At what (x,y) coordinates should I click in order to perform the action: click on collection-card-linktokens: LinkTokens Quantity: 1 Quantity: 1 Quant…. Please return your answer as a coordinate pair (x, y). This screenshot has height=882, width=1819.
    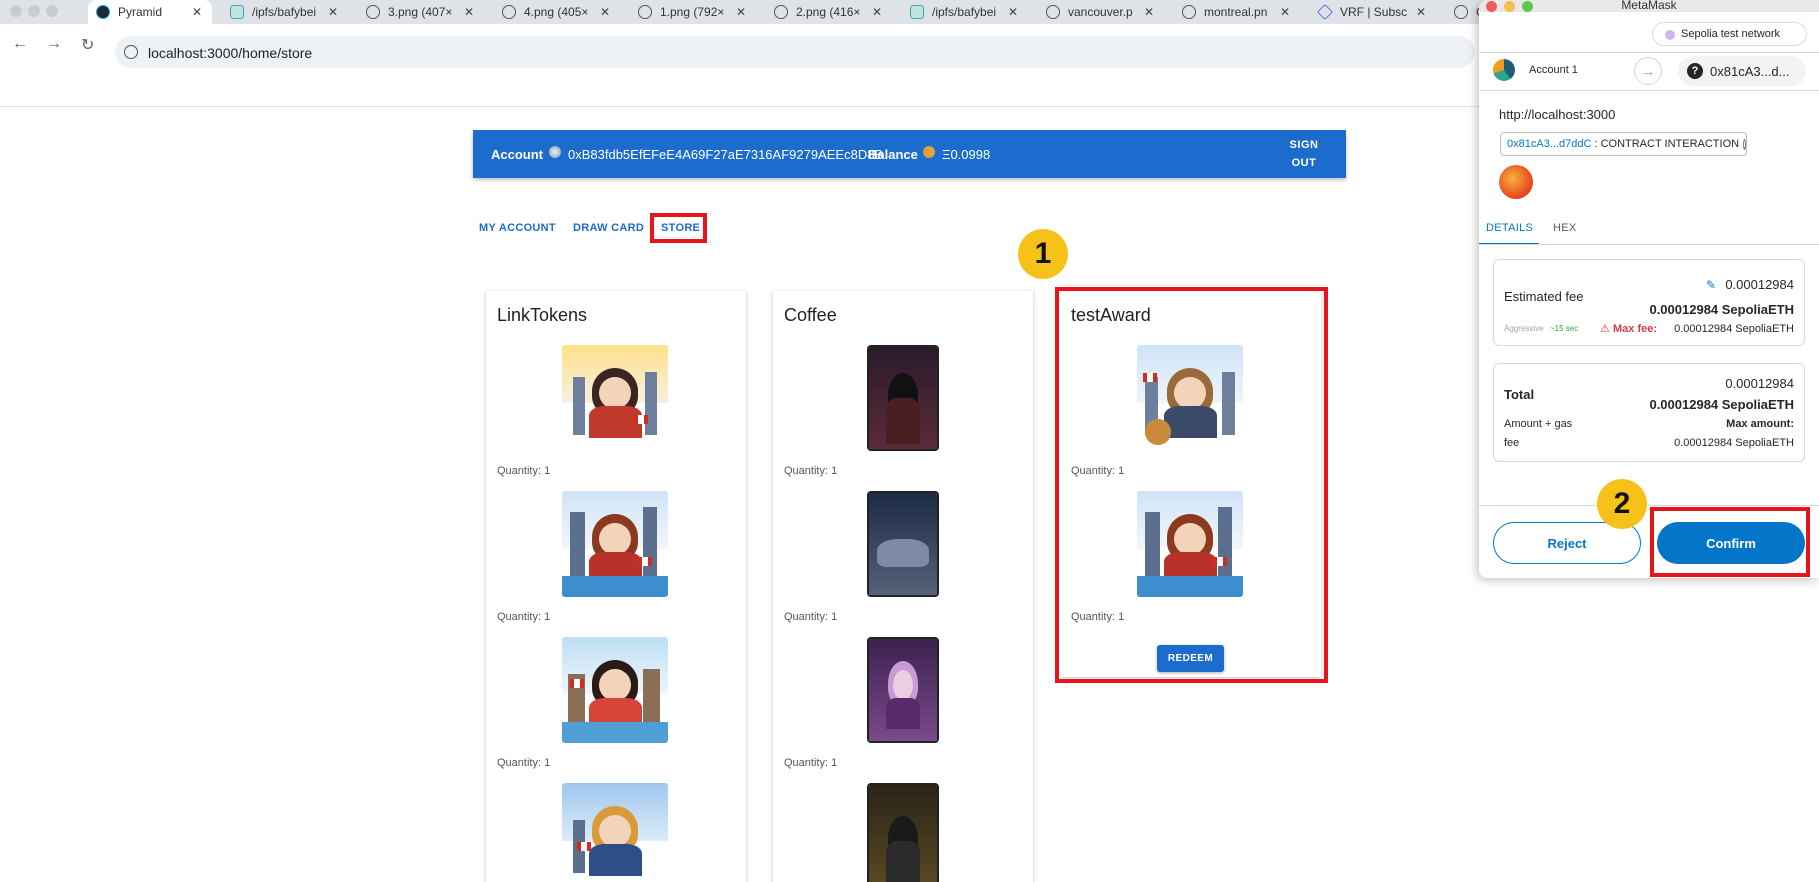
    Looking at the image, I should click on (616, 586).